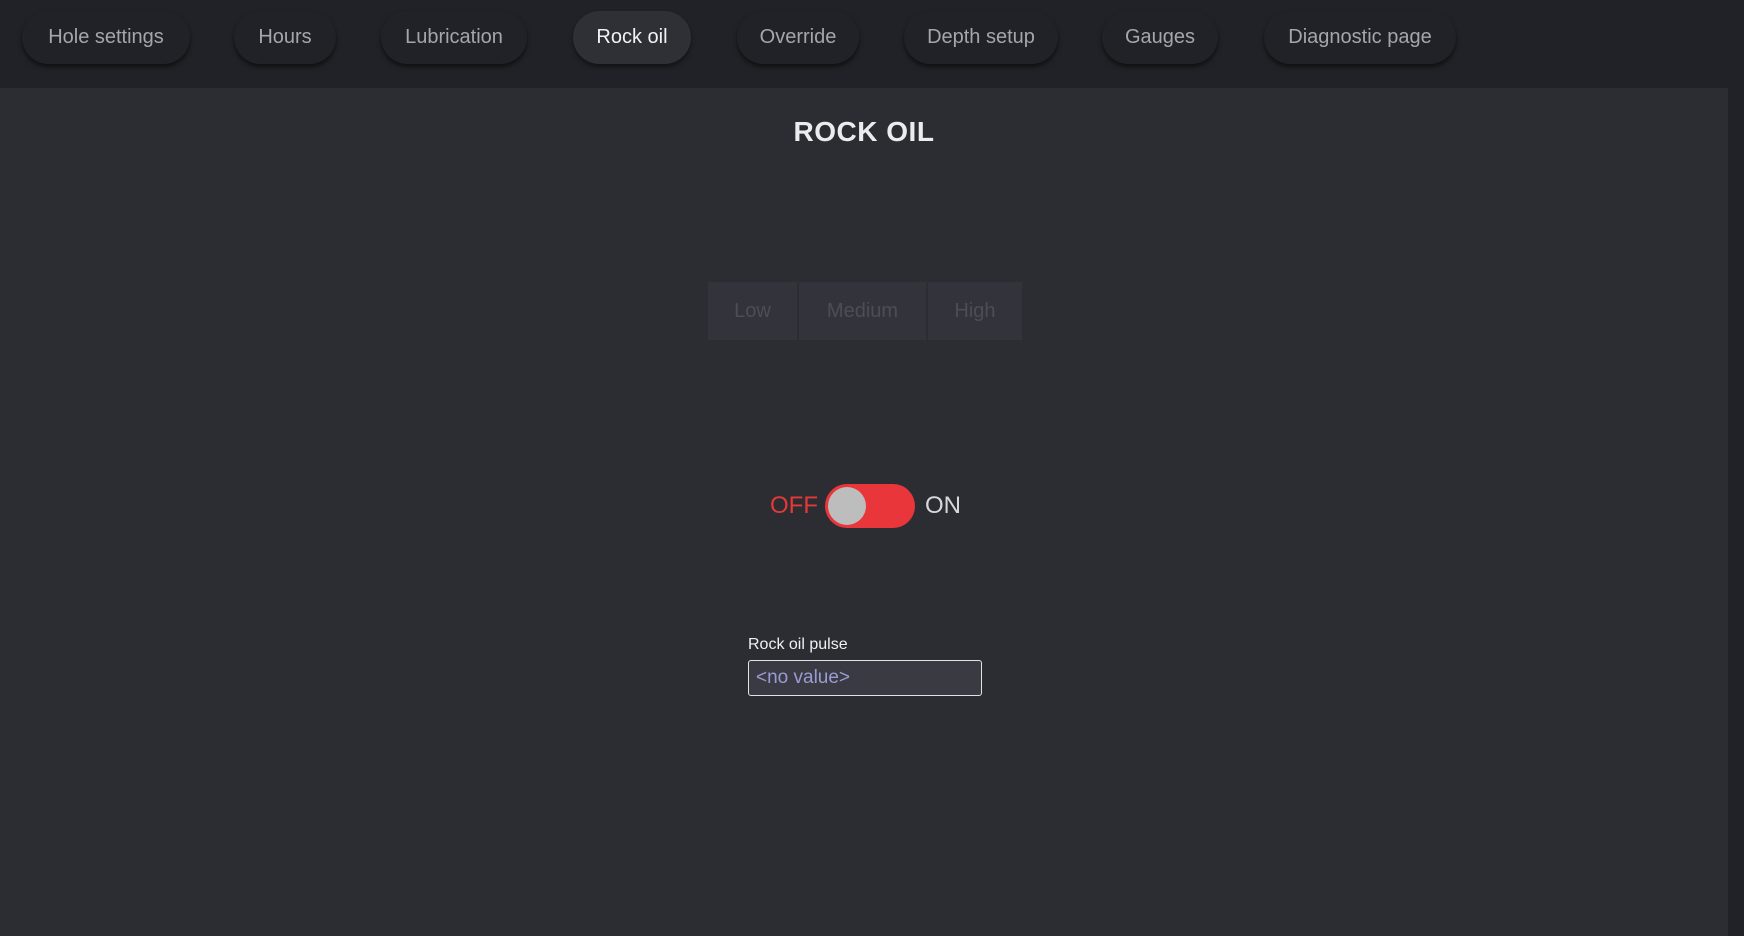 The width and height of the screenshot is (1744, 936). I want to click on tab-rock-oil: Rock oil, so click(632, 37).